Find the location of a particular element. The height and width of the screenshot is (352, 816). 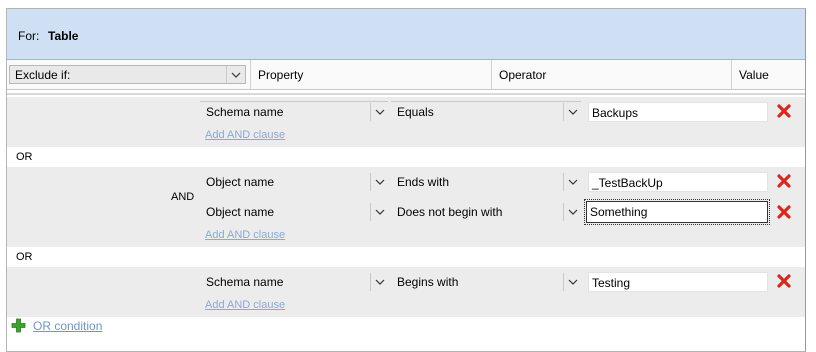

column-header-property: Property is located at coordinates (370, 74).